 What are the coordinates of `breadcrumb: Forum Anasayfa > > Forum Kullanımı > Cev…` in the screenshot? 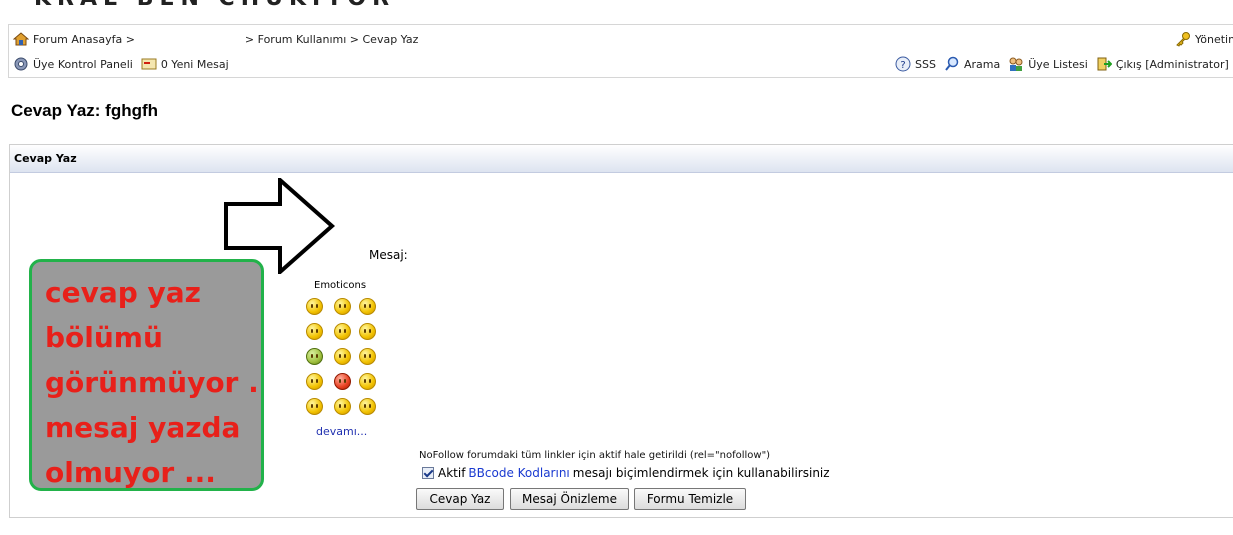 It's located at (215, 39).